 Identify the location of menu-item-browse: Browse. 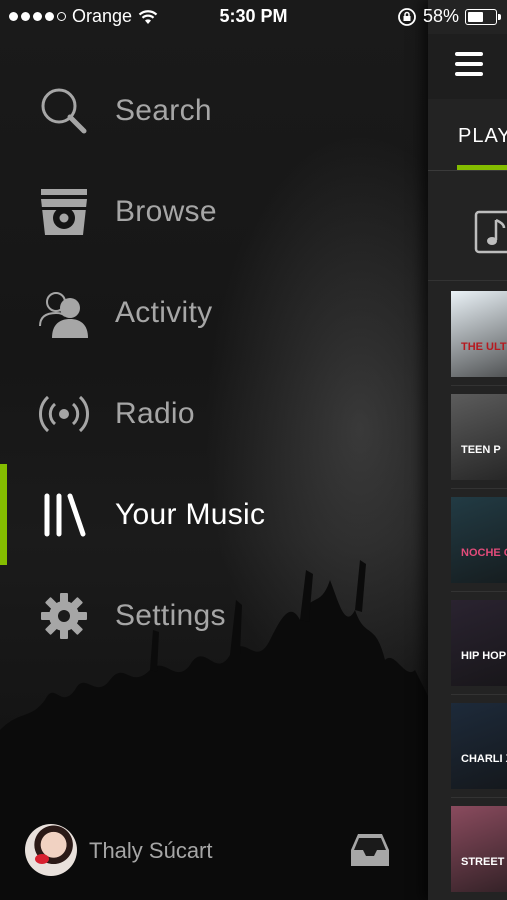
(214, 211).